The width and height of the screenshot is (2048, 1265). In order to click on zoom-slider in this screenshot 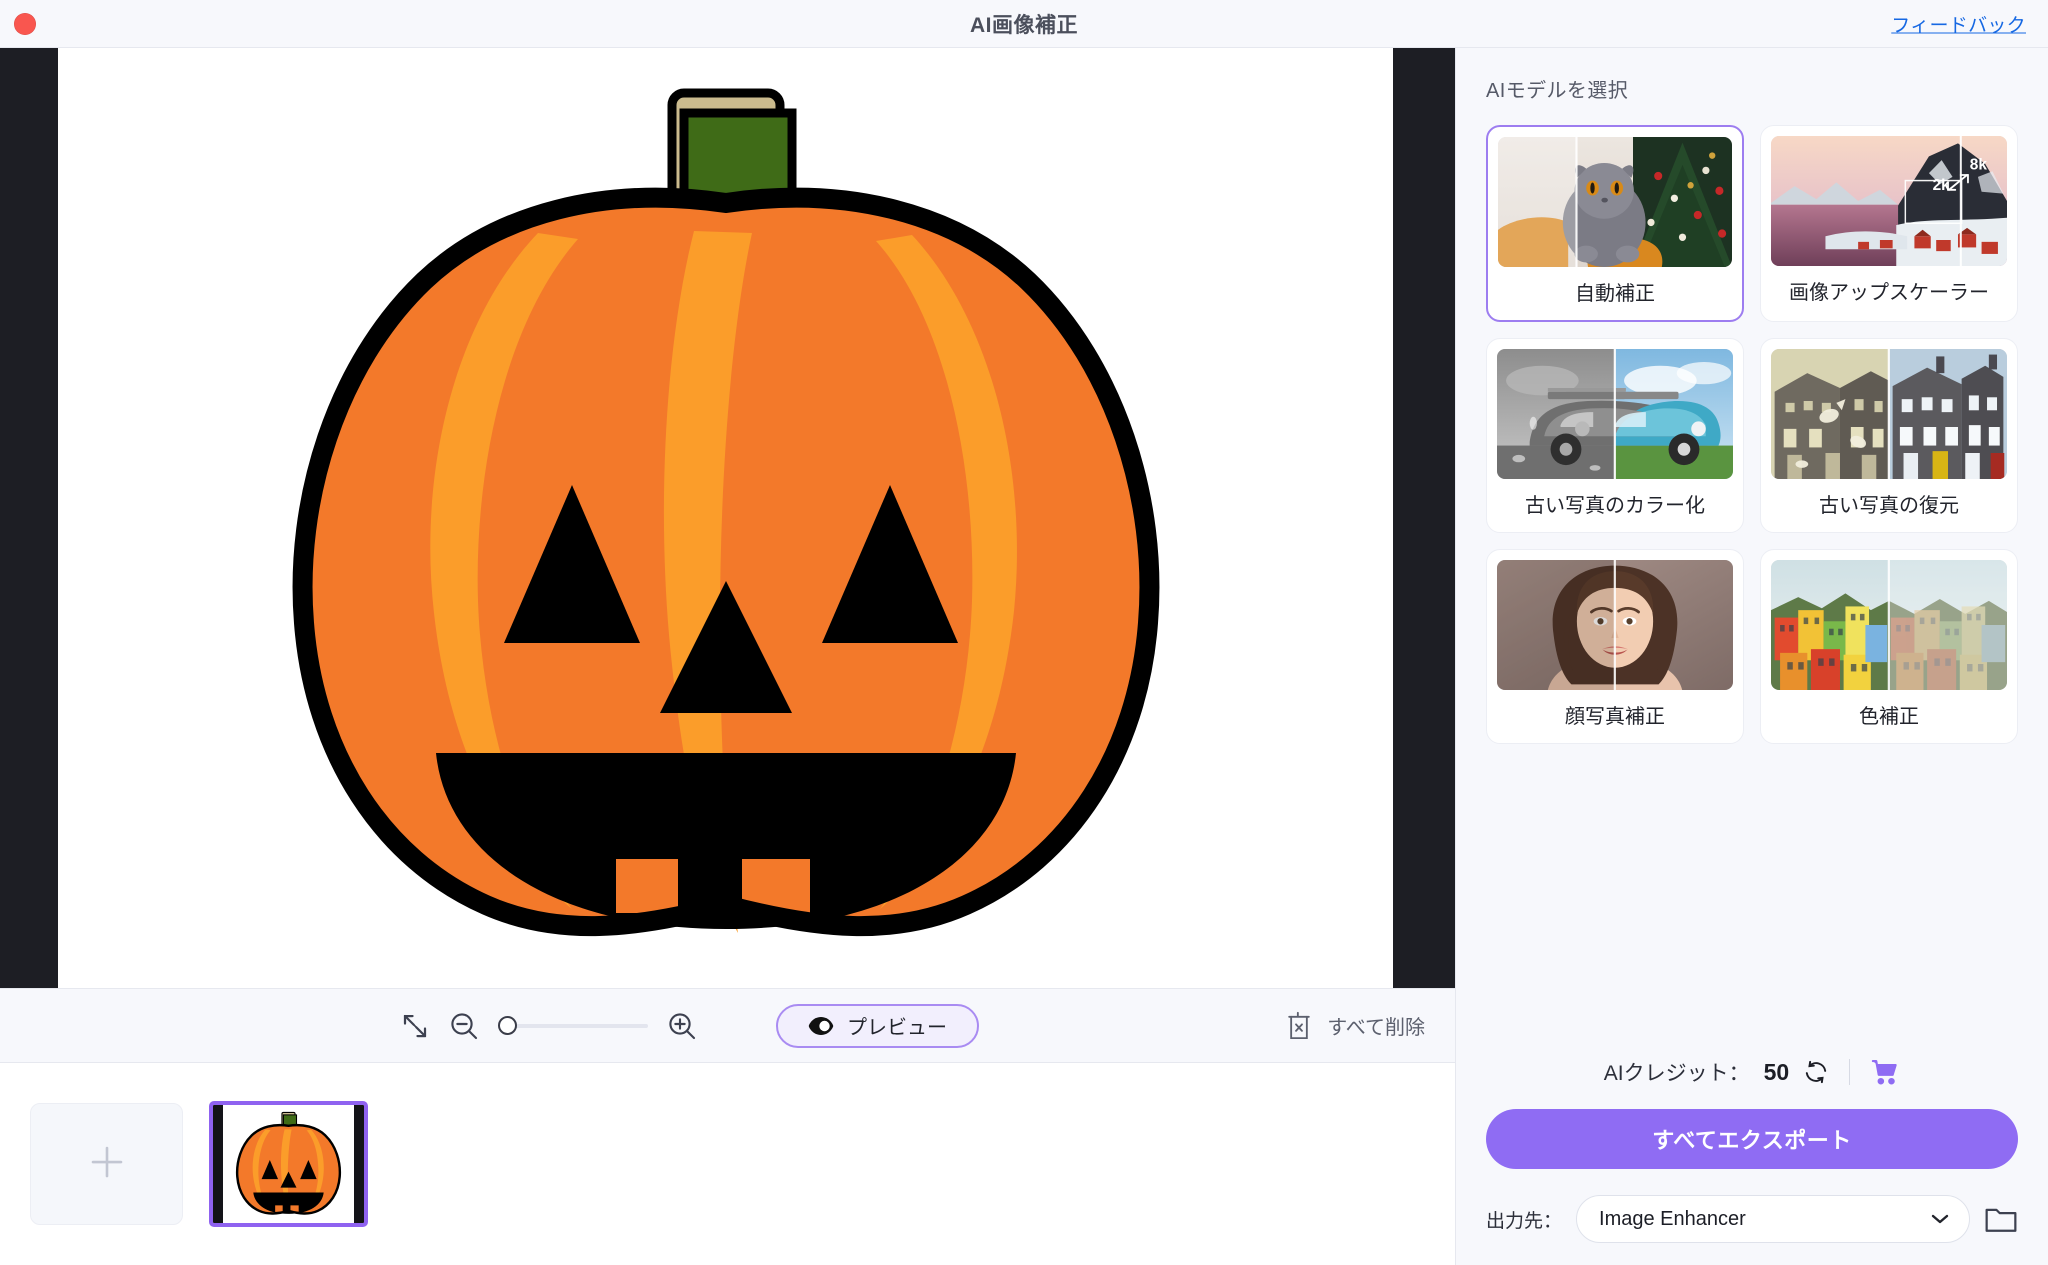, I will do `click(573, 1026)`.